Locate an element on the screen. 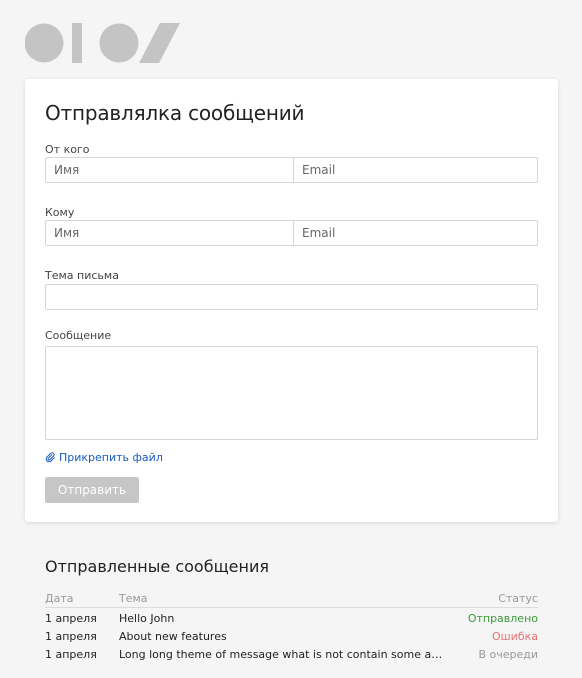 This screenshot has height=678, width=582. attach-file-link: Прикрепить файл is located at coordinates (104, 457).